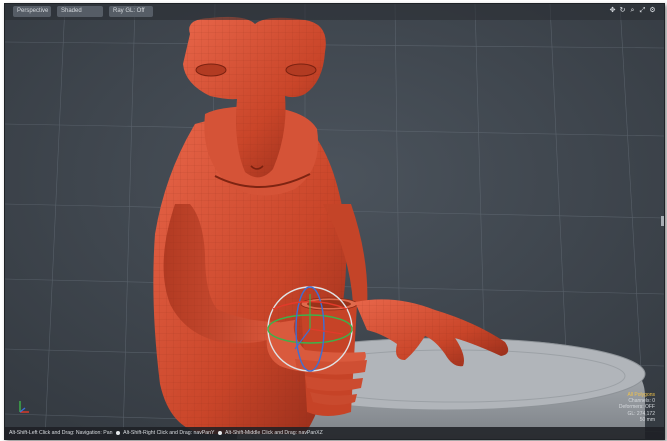 The height and width of the screenshot is (441, 667). What do you see at coordinates (652, 10) in the screenshot?
I see `settings-icon: ⚙` at bounding box center [652, 10].